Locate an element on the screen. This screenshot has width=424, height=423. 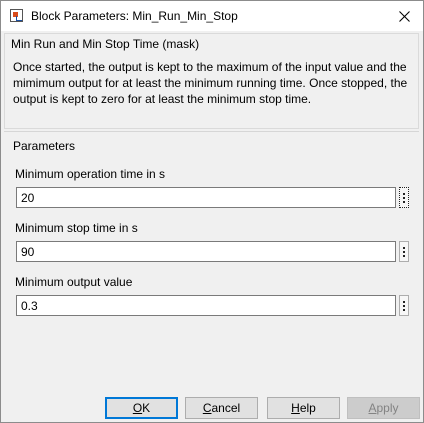
min-output-value-input is located at coordinates (206, 305).